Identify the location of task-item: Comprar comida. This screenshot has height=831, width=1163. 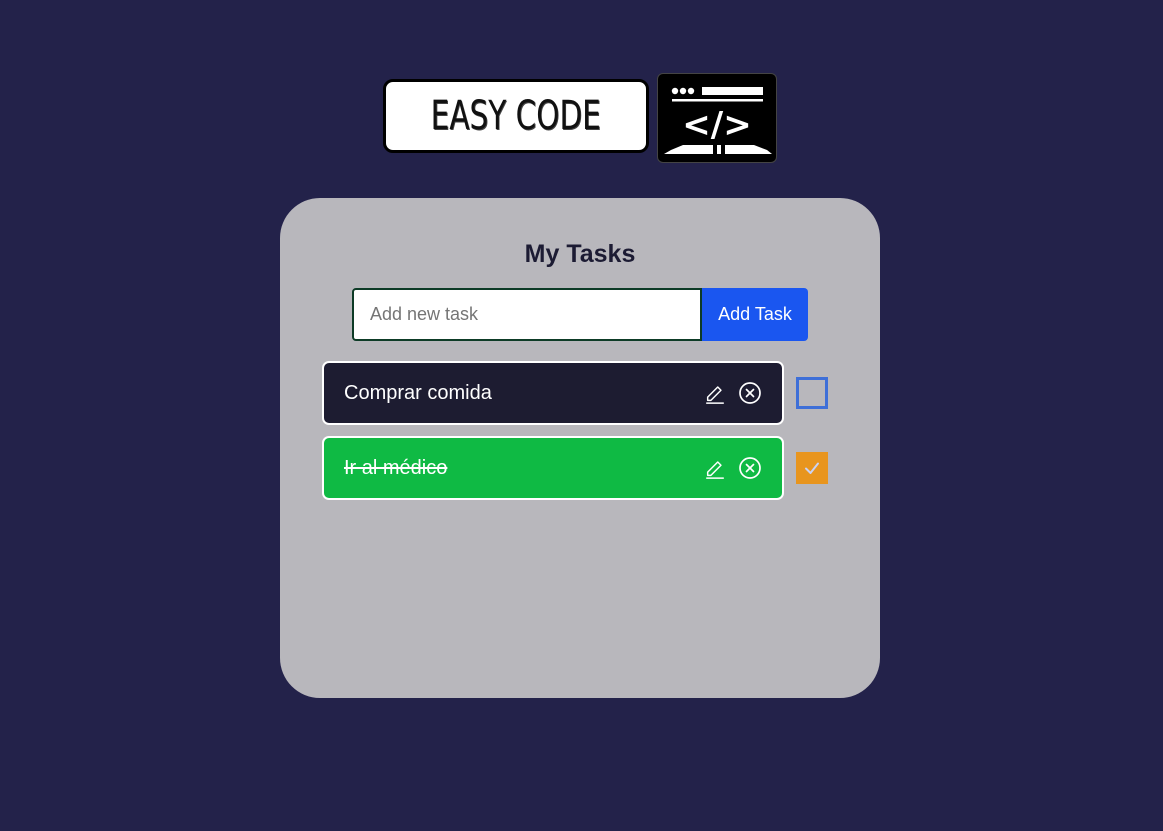
(553, 393).